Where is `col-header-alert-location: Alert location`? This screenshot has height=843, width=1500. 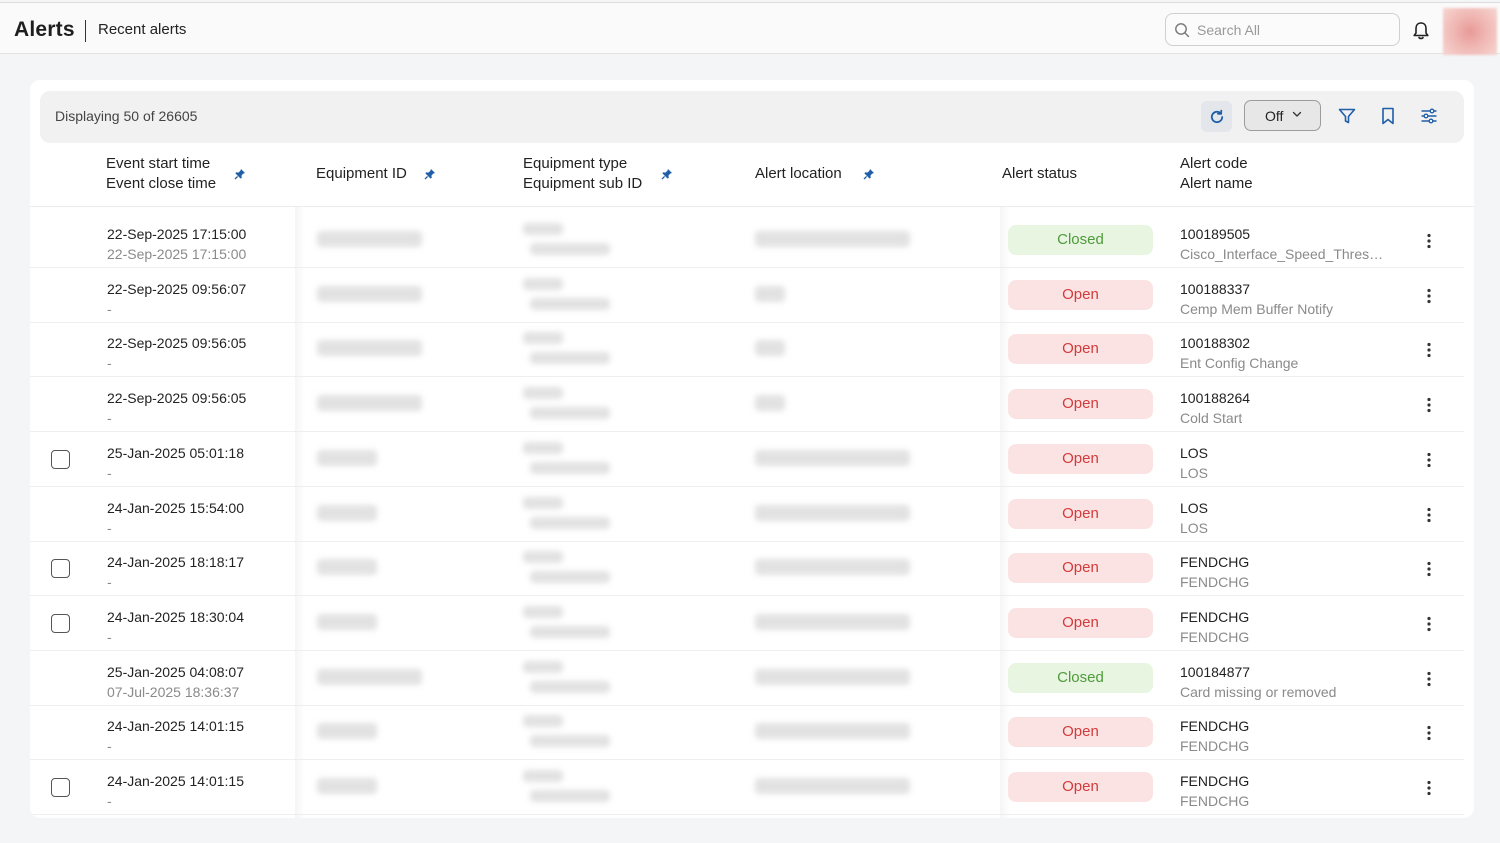 col-header-alert-location: Alert location is located at coordinates (798, 174).